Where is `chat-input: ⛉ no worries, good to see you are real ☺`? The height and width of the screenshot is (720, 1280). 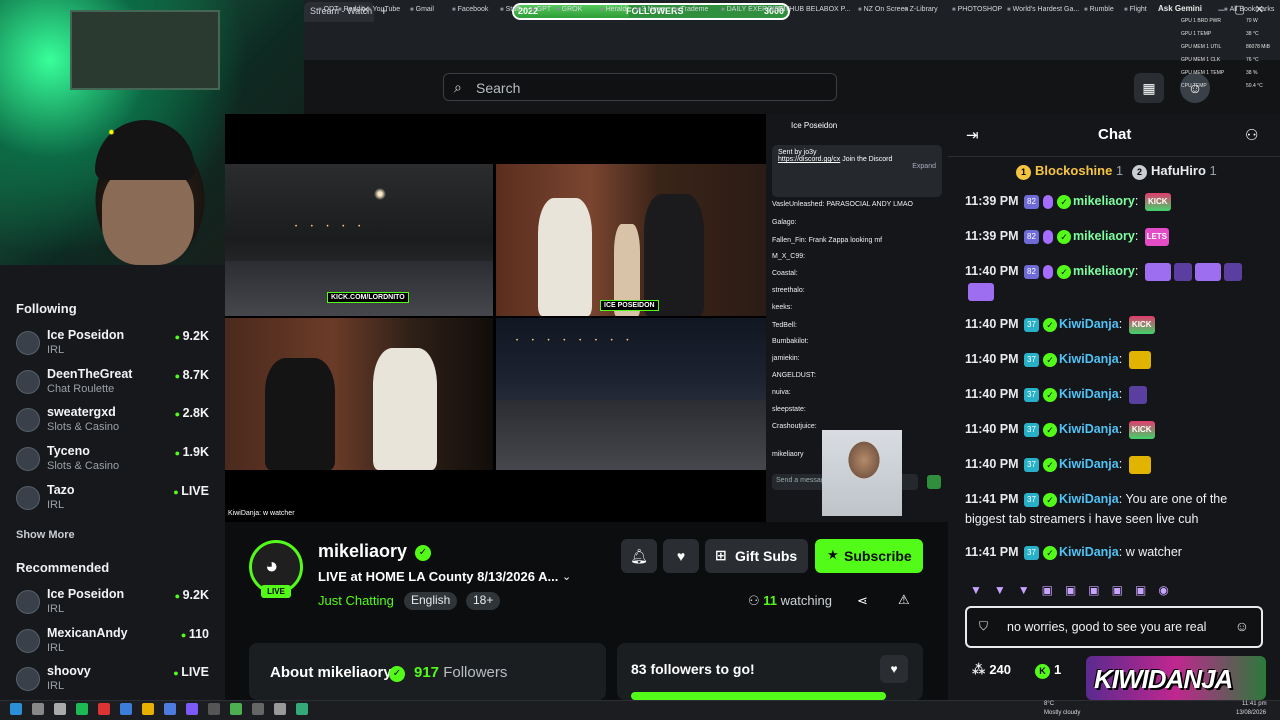 chat-input: ⛉ no worries, good to see you are real ☺ is located at coordinates (1114, 627).